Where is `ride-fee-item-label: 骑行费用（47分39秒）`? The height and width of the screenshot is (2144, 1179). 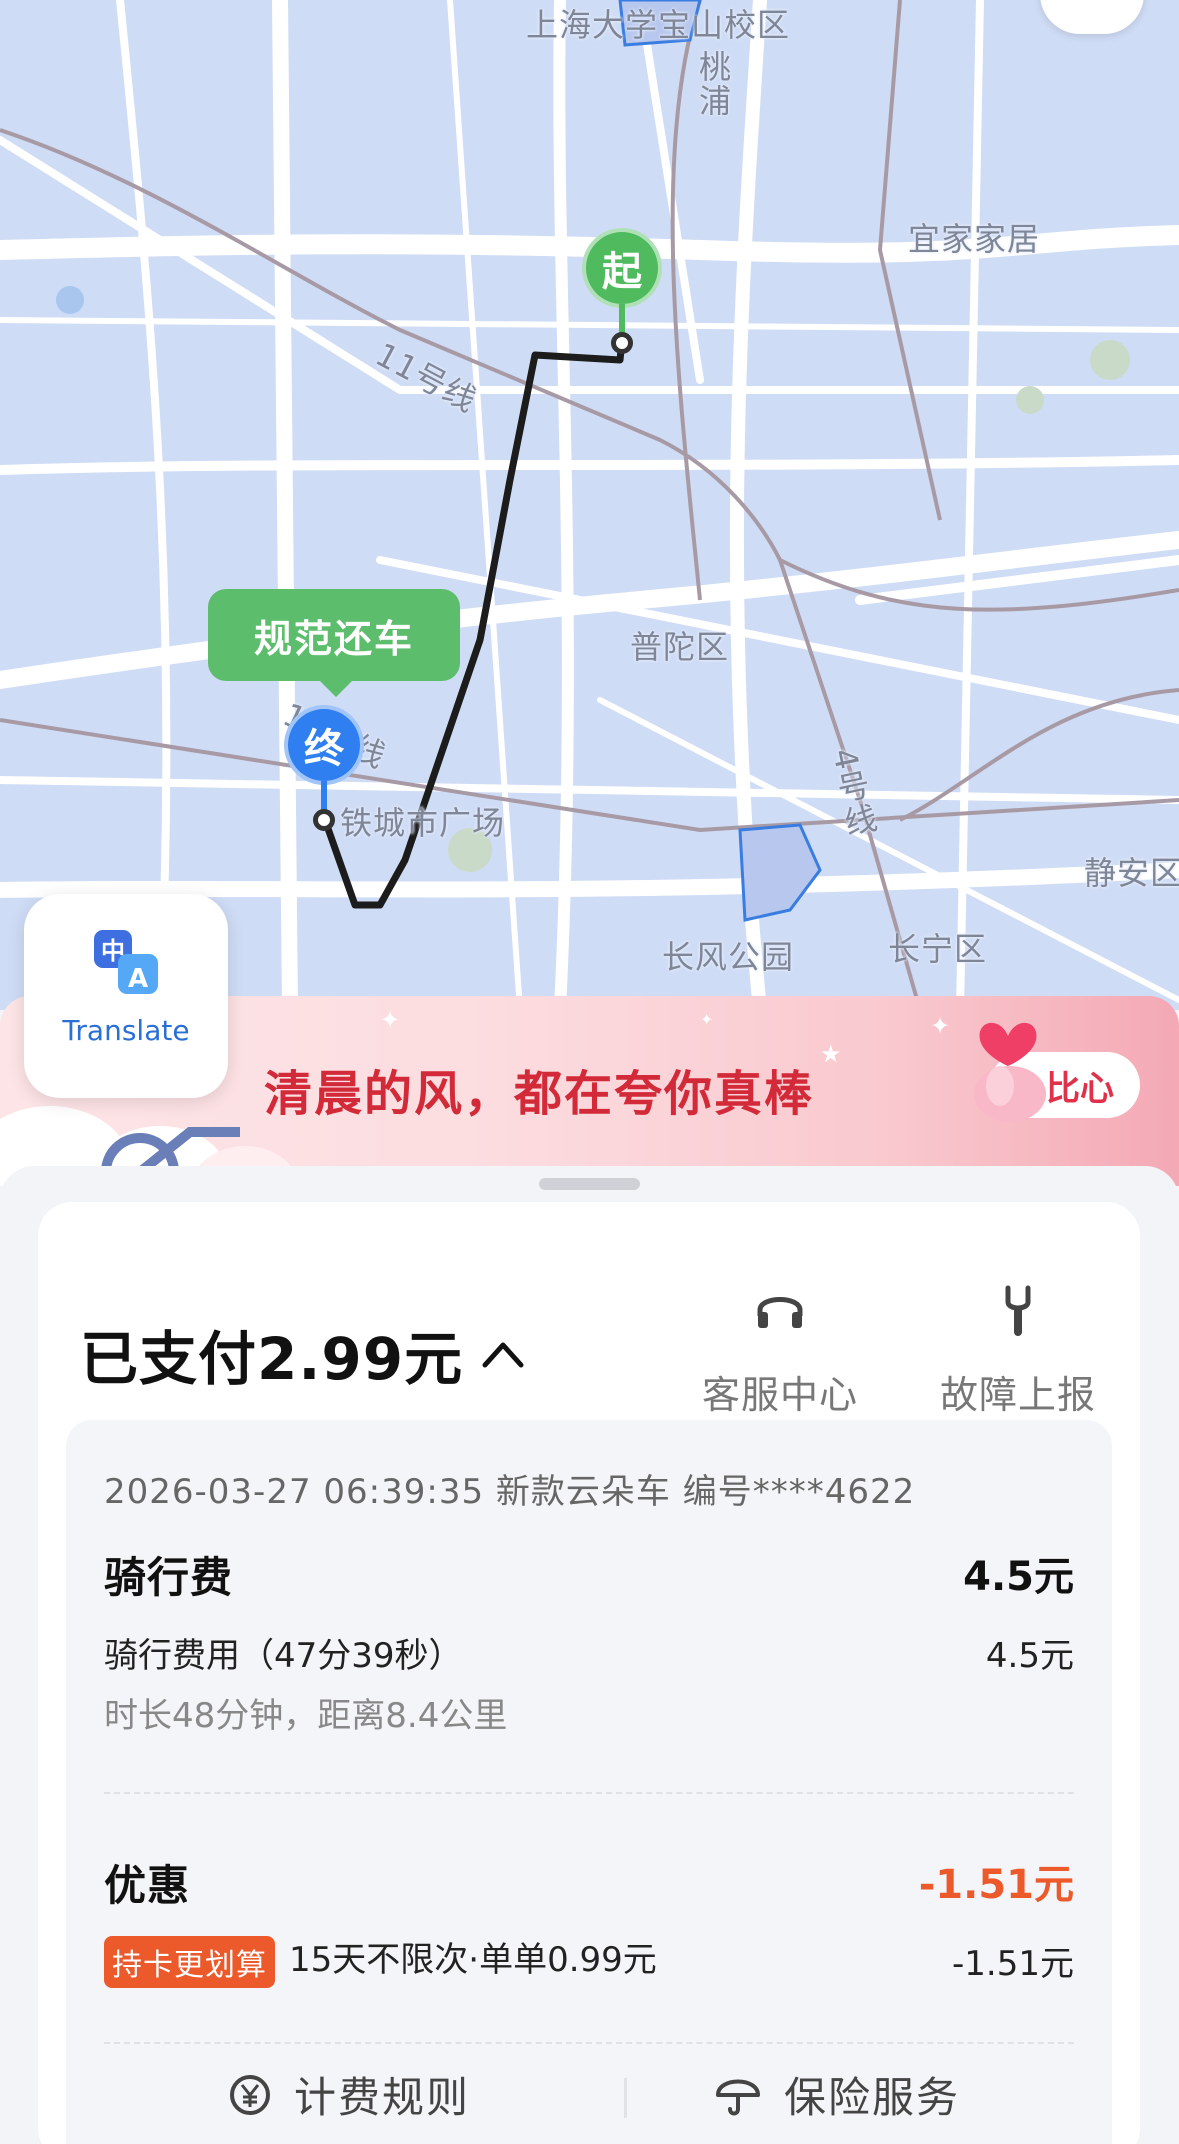 ride-fee-item-label: 骑行费用（47分39秒） is located at coordinates (283, 1656).